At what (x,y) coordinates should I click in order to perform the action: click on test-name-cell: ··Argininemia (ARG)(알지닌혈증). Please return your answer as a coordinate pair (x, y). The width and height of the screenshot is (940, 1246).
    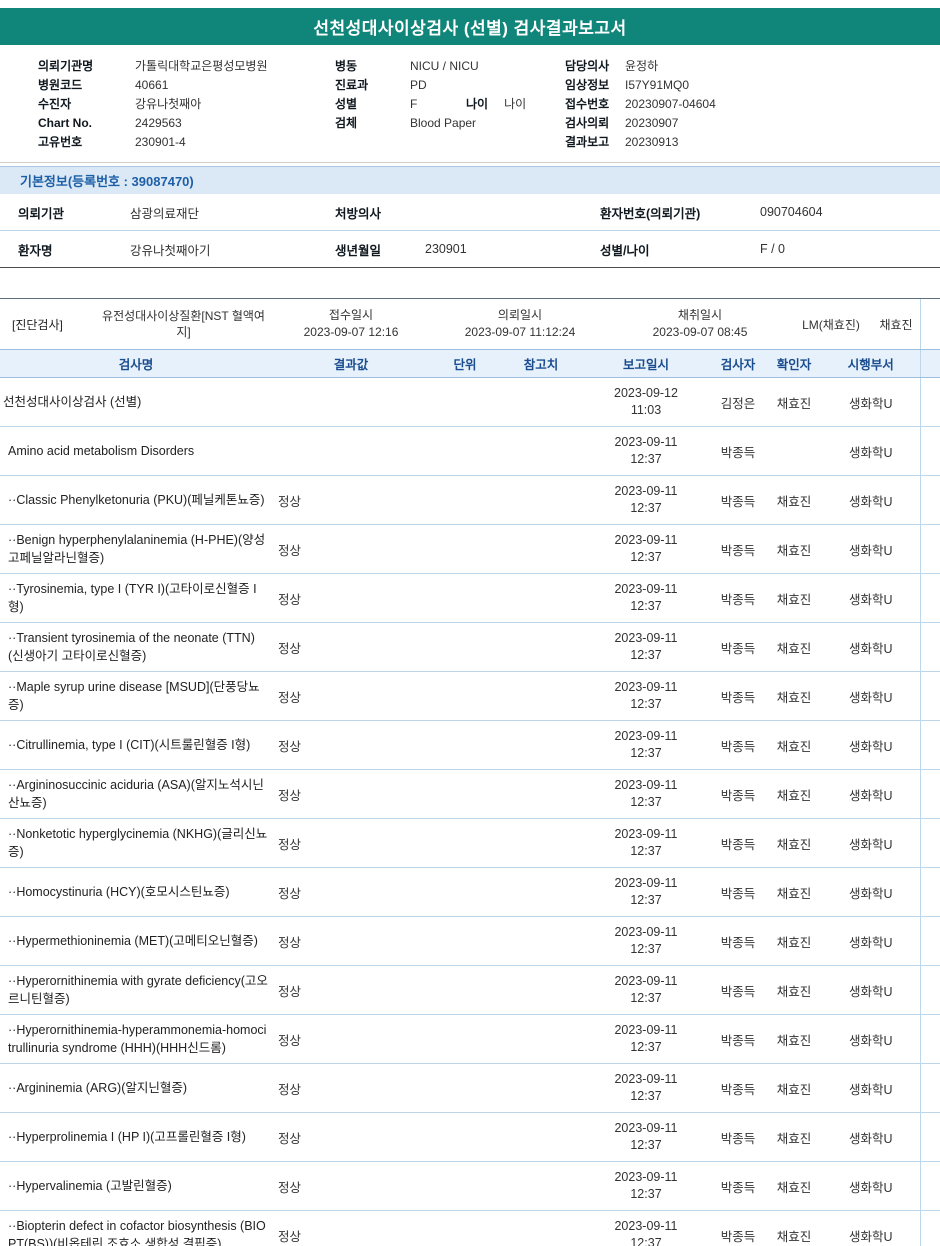
    Looking at the image, I should click on (136, 1088).